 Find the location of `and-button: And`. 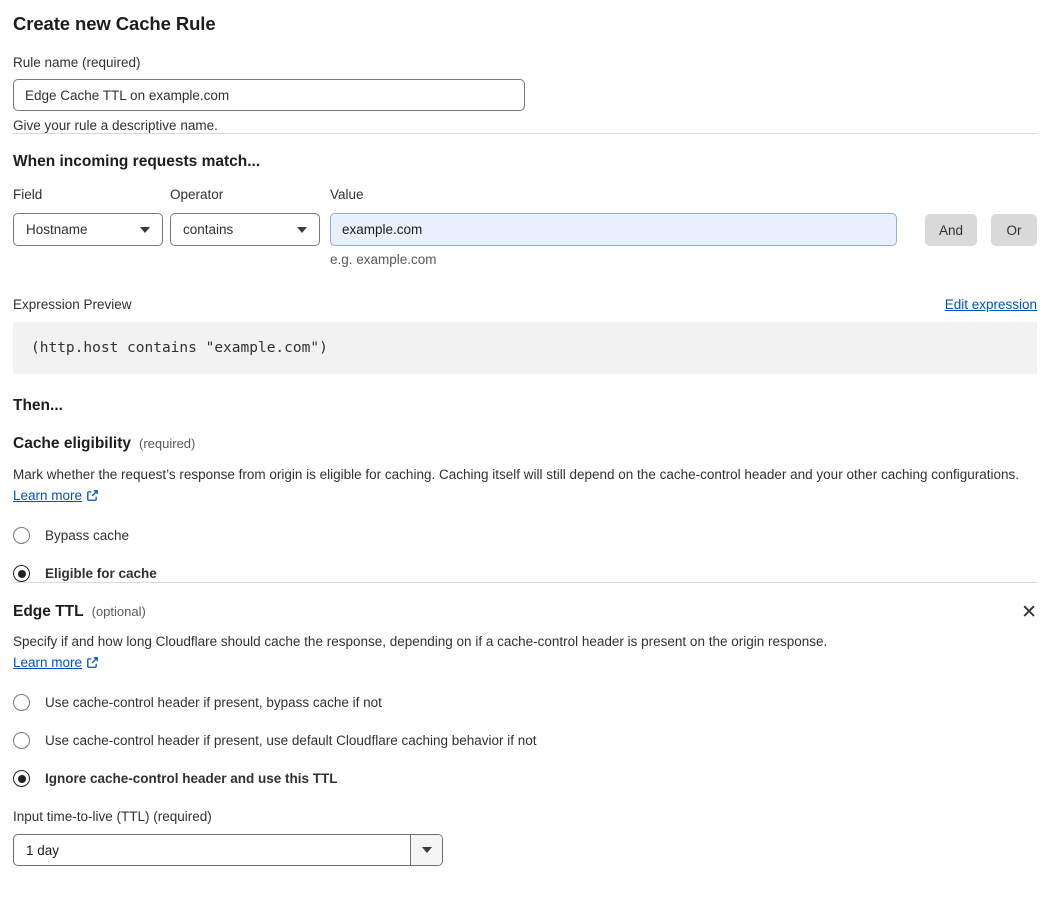

and-button: And is located at coordinates (950, 230).